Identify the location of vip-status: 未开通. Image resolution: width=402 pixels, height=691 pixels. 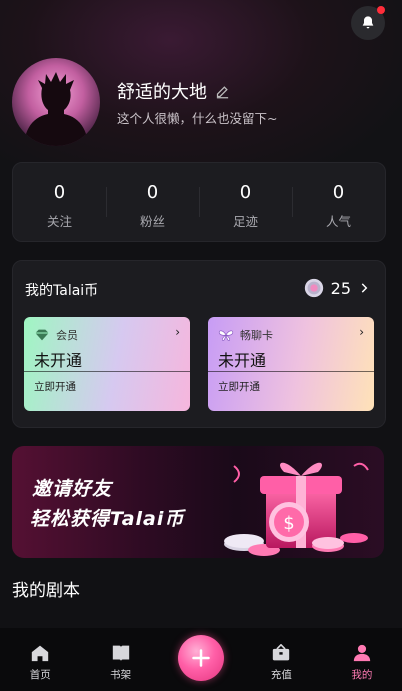
(58, 360).